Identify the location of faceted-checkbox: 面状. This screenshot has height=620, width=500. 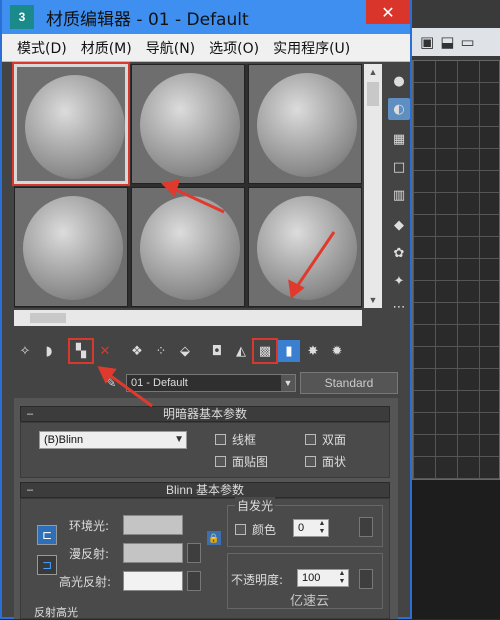
(325, 461).